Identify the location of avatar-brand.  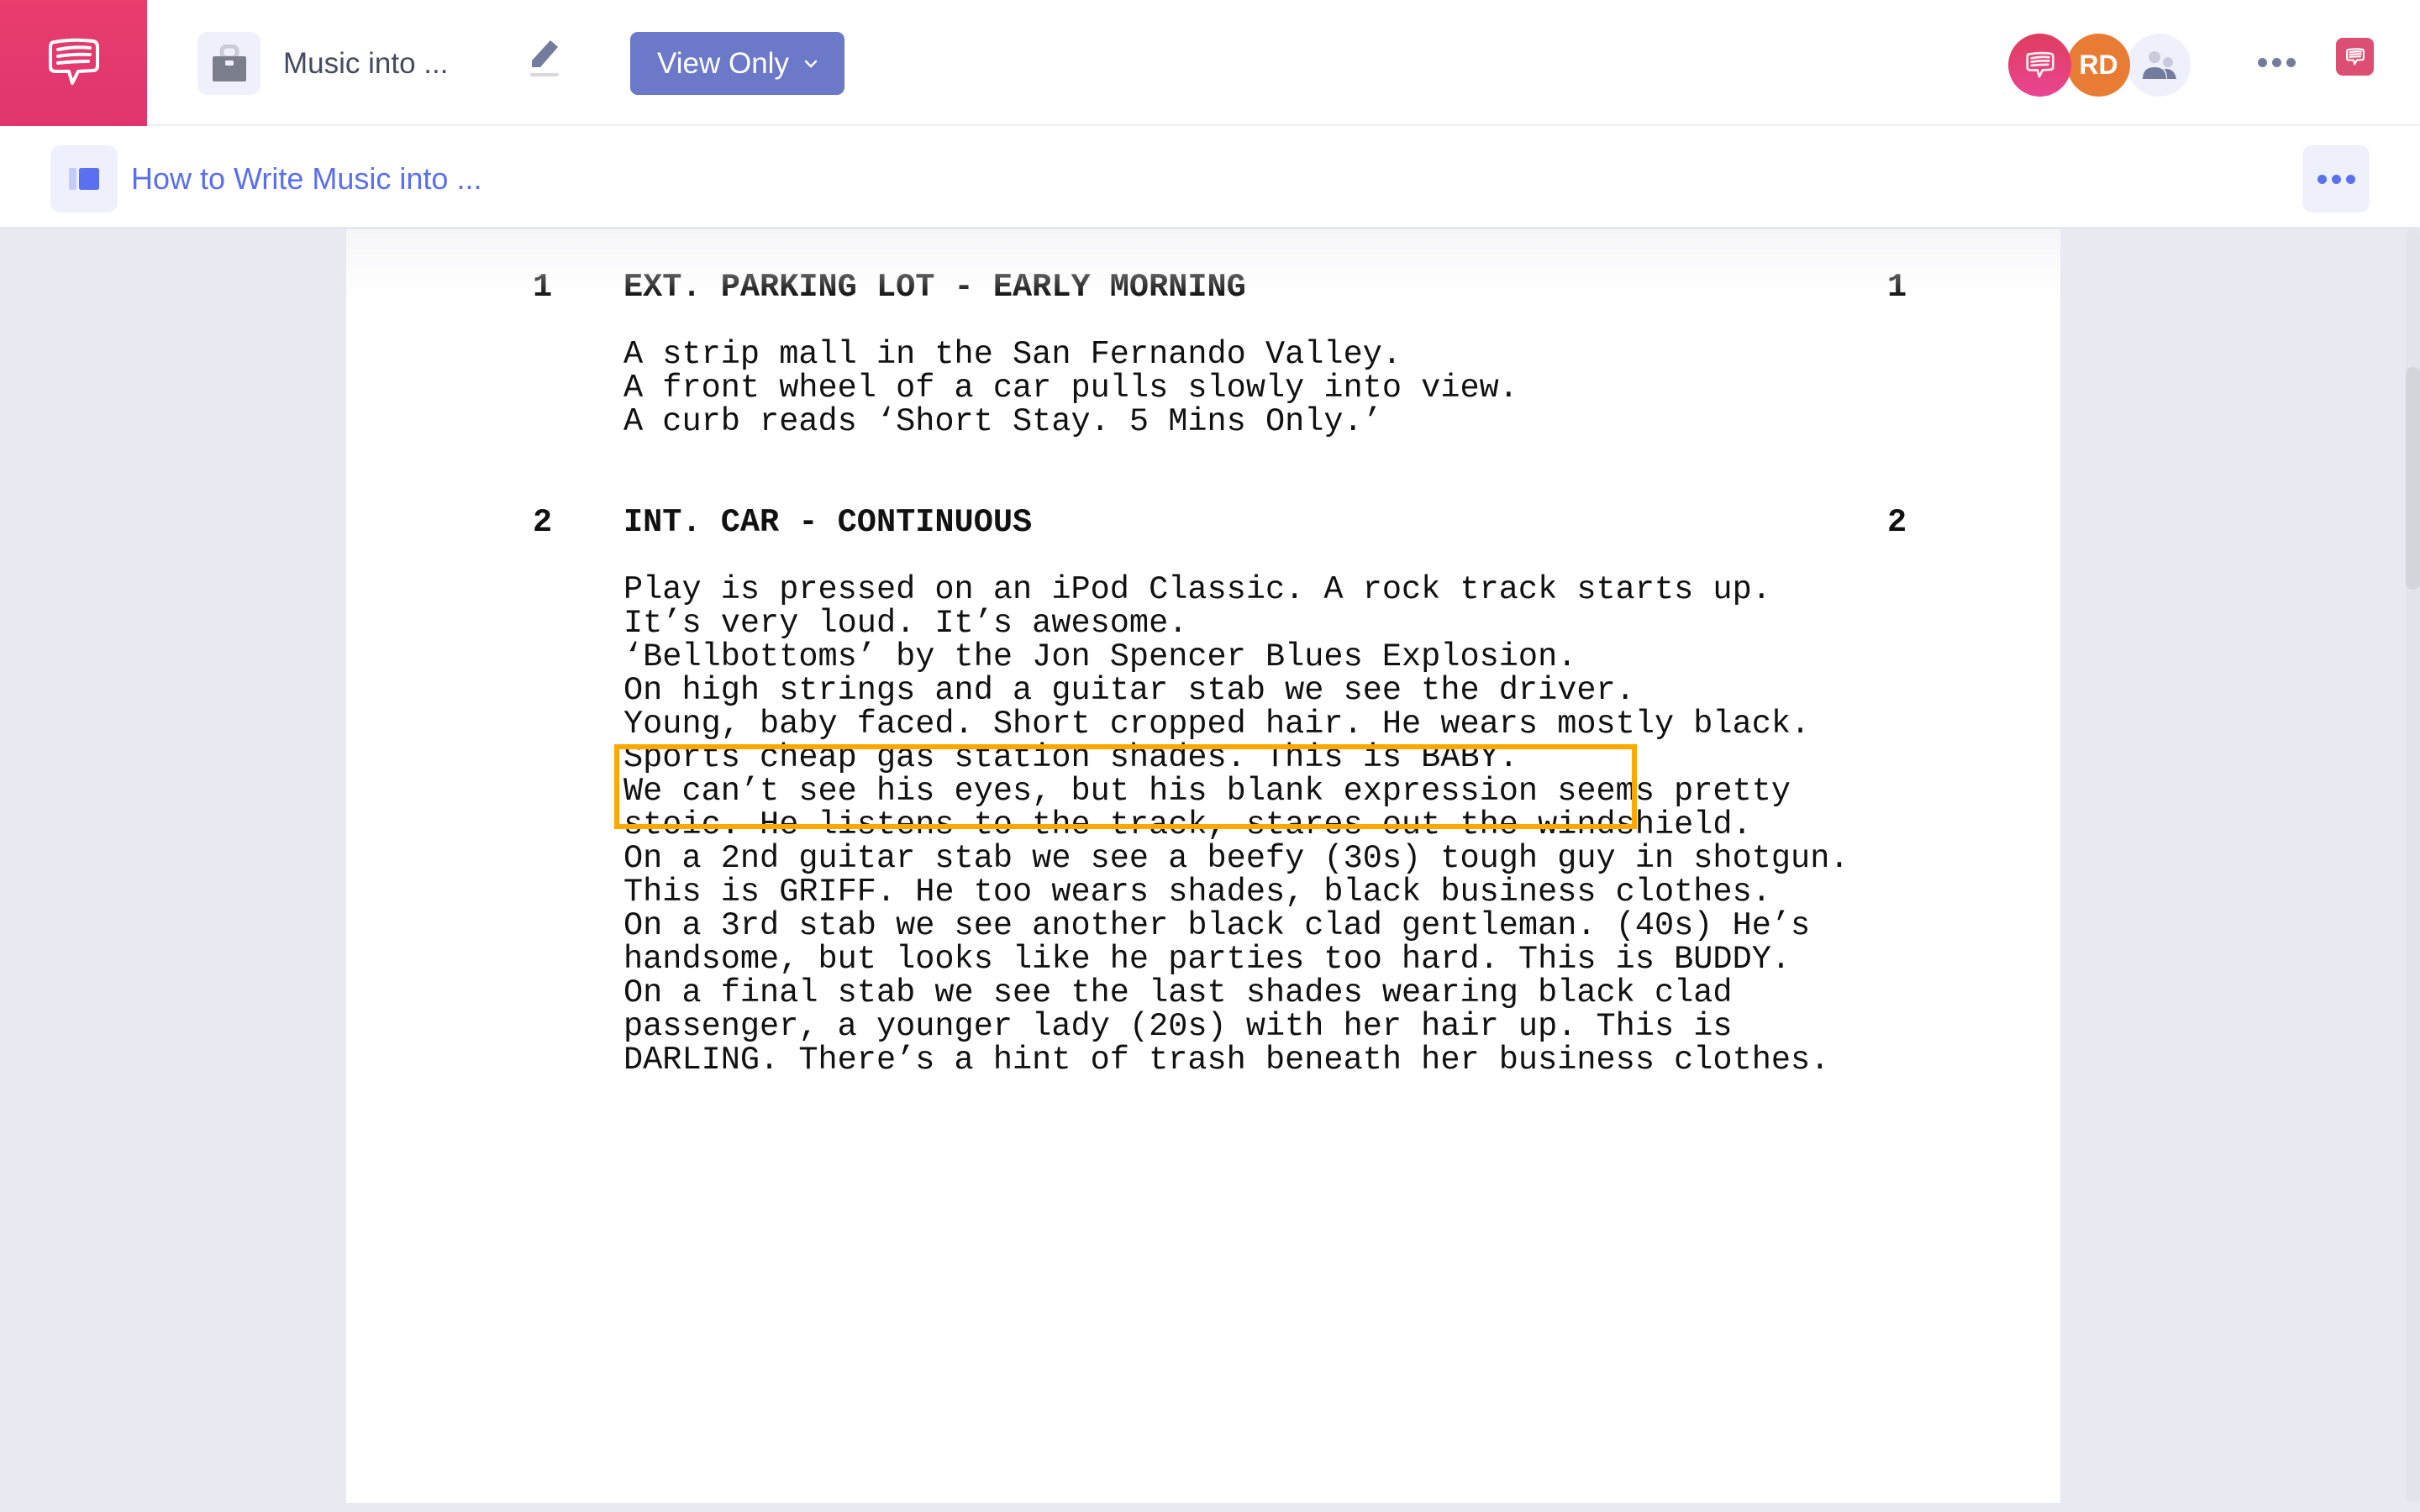
(2040, 65).